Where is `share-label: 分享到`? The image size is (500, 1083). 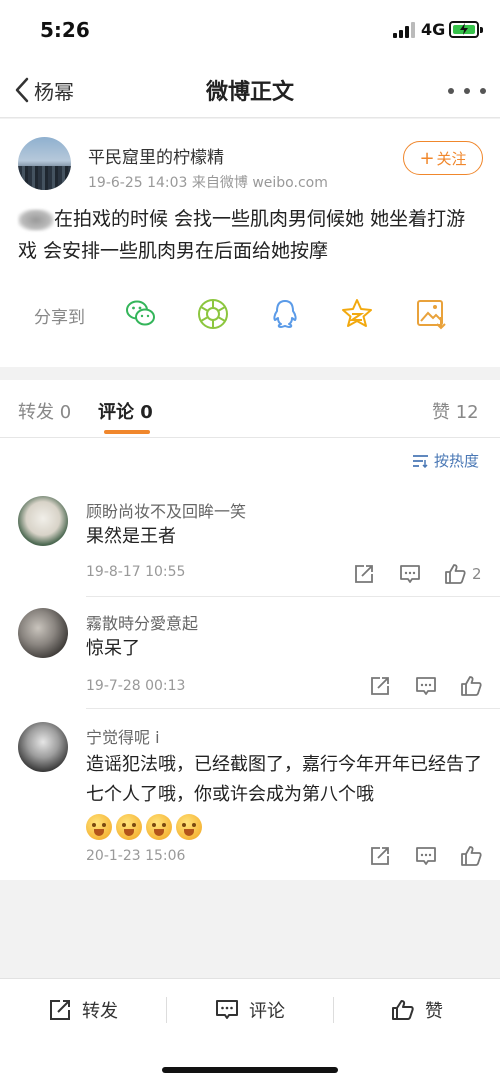 share-label: 分享到 is located at coordinates (59, 318).